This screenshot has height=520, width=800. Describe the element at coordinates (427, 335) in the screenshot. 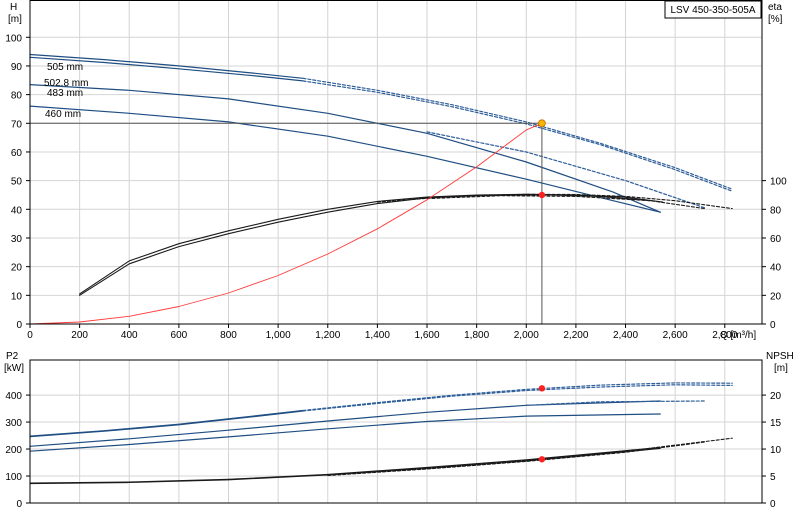

I see `top-xtick-label: 1,600` at that location.